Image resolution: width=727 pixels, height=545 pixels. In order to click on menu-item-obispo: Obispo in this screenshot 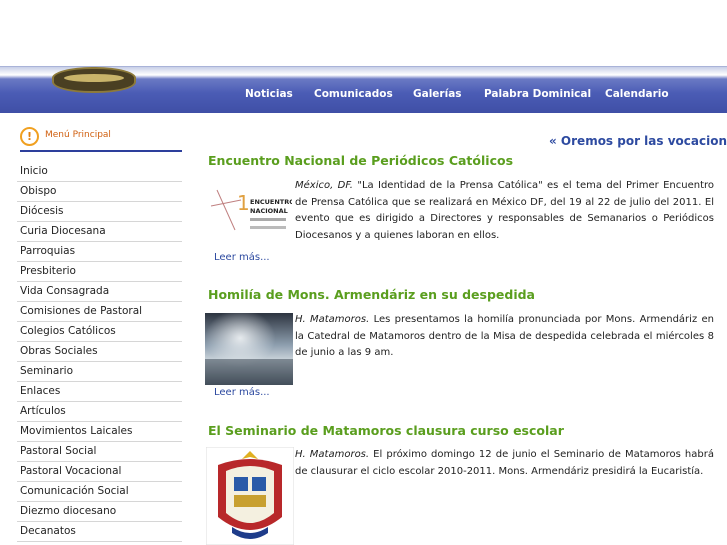, I will do `click(99, 192)`.